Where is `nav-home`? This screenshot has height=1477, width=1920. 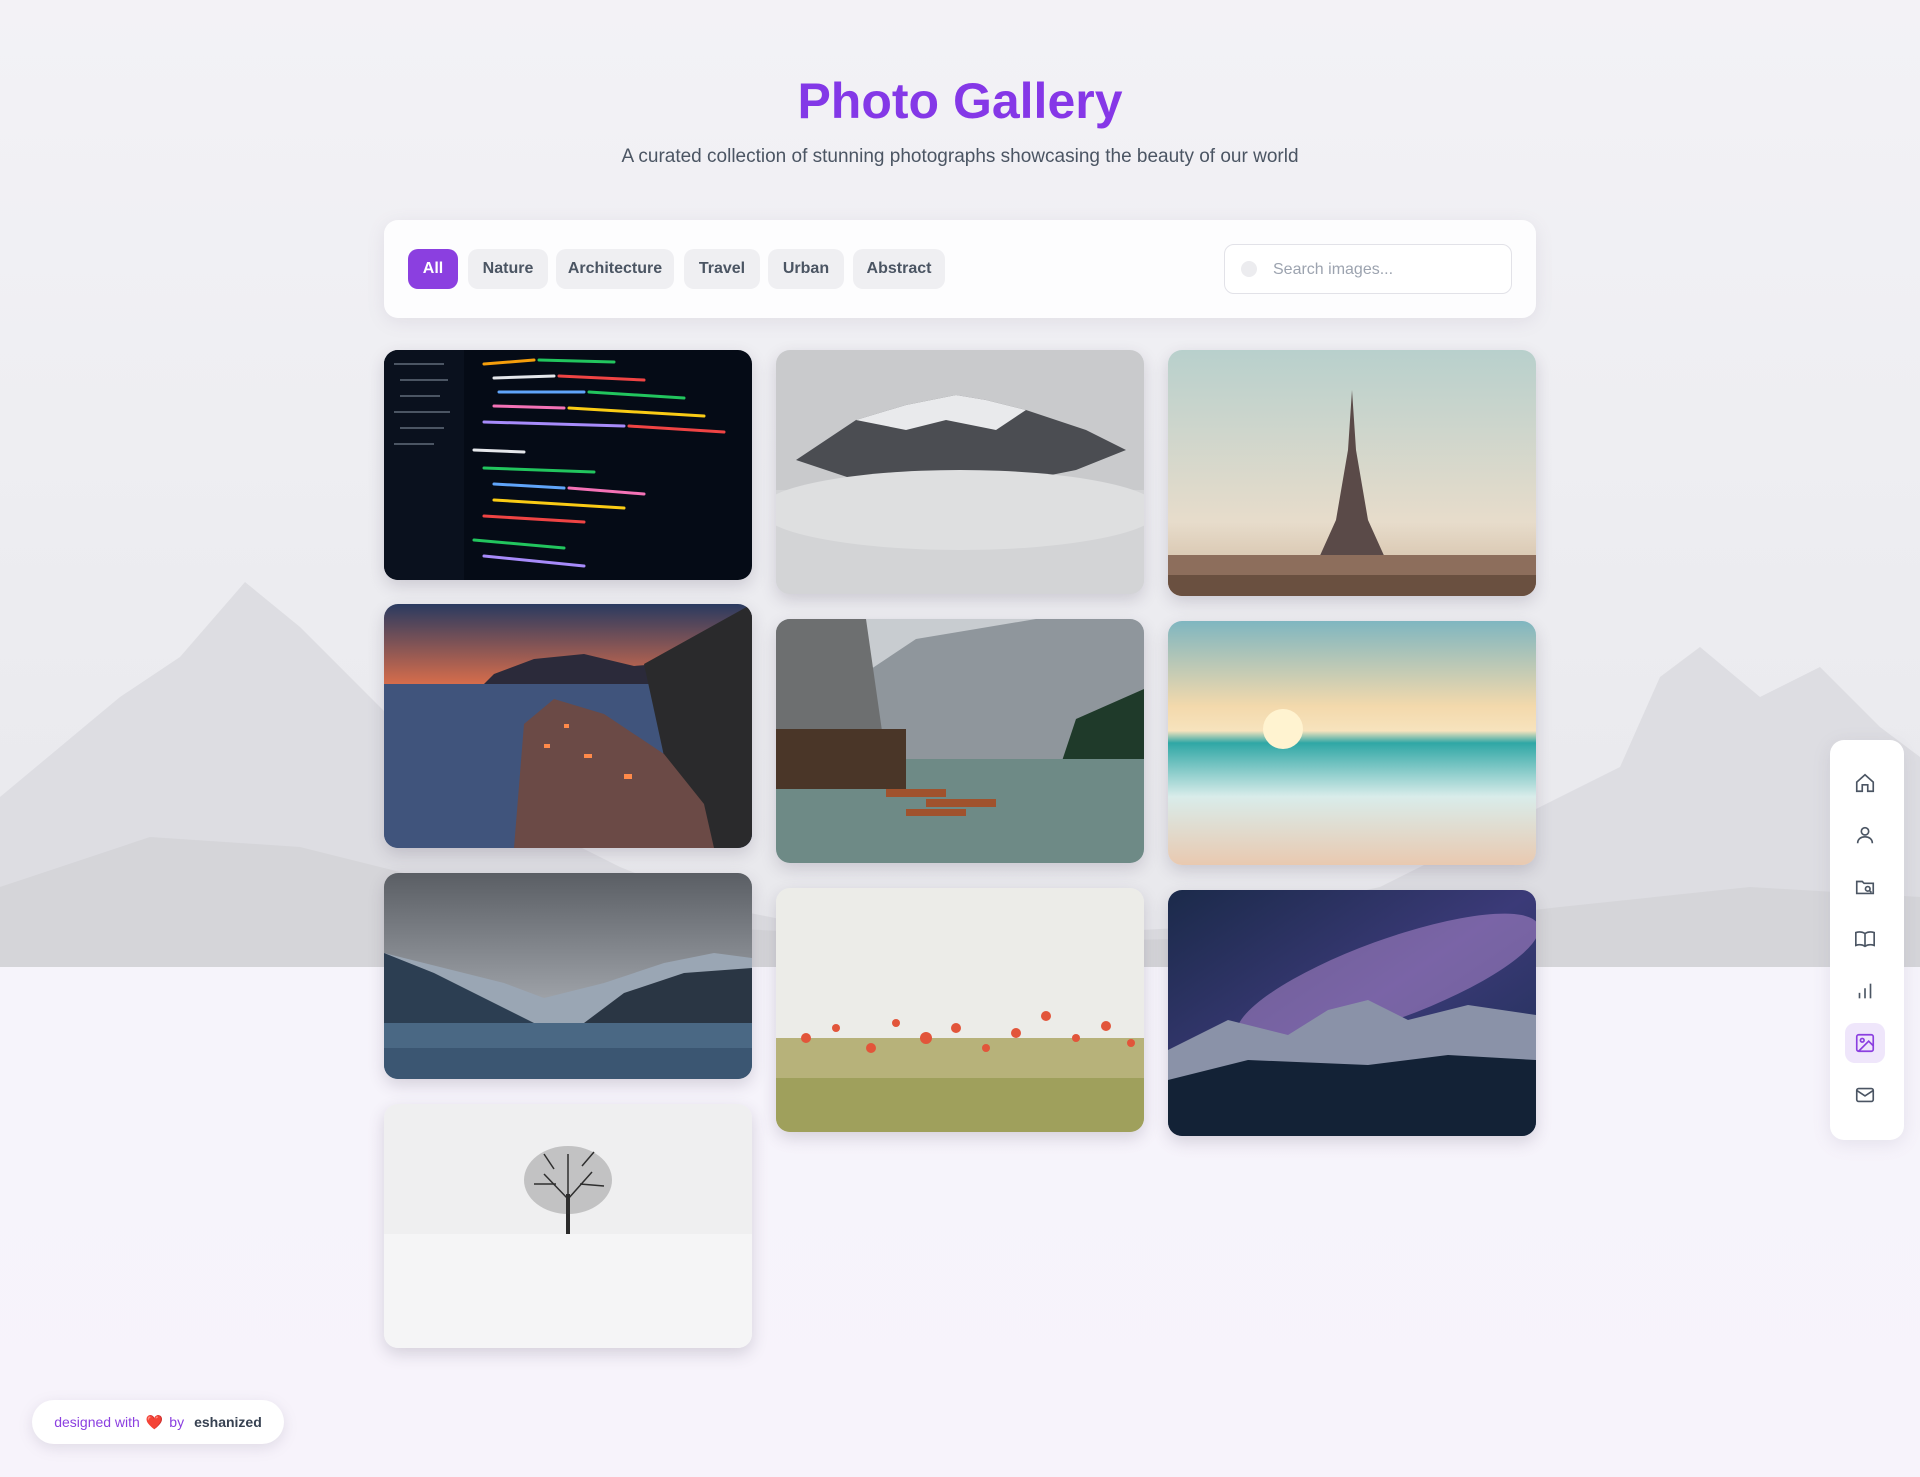
nav-home is located at coordinates (1865, 783).